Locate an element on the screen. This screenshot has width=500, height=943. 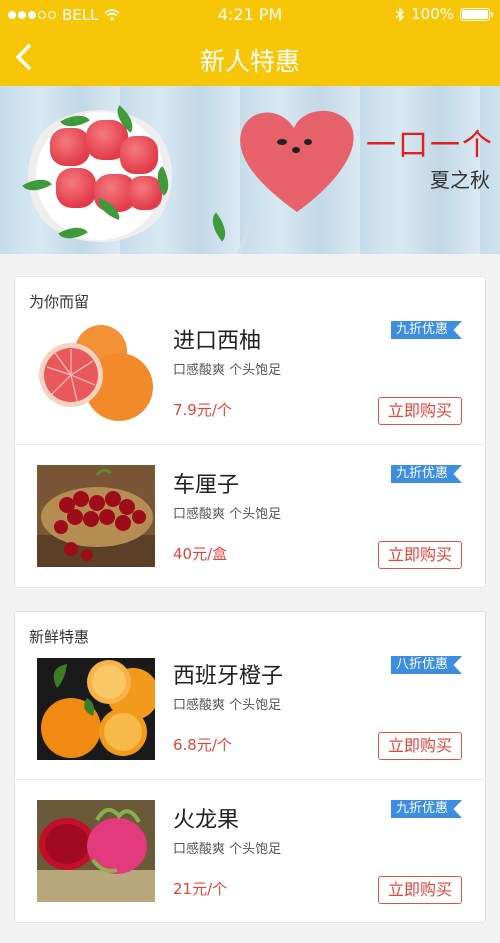
status-bar: BELL 4:21 PM 100% is located at coordinates (250, 15).